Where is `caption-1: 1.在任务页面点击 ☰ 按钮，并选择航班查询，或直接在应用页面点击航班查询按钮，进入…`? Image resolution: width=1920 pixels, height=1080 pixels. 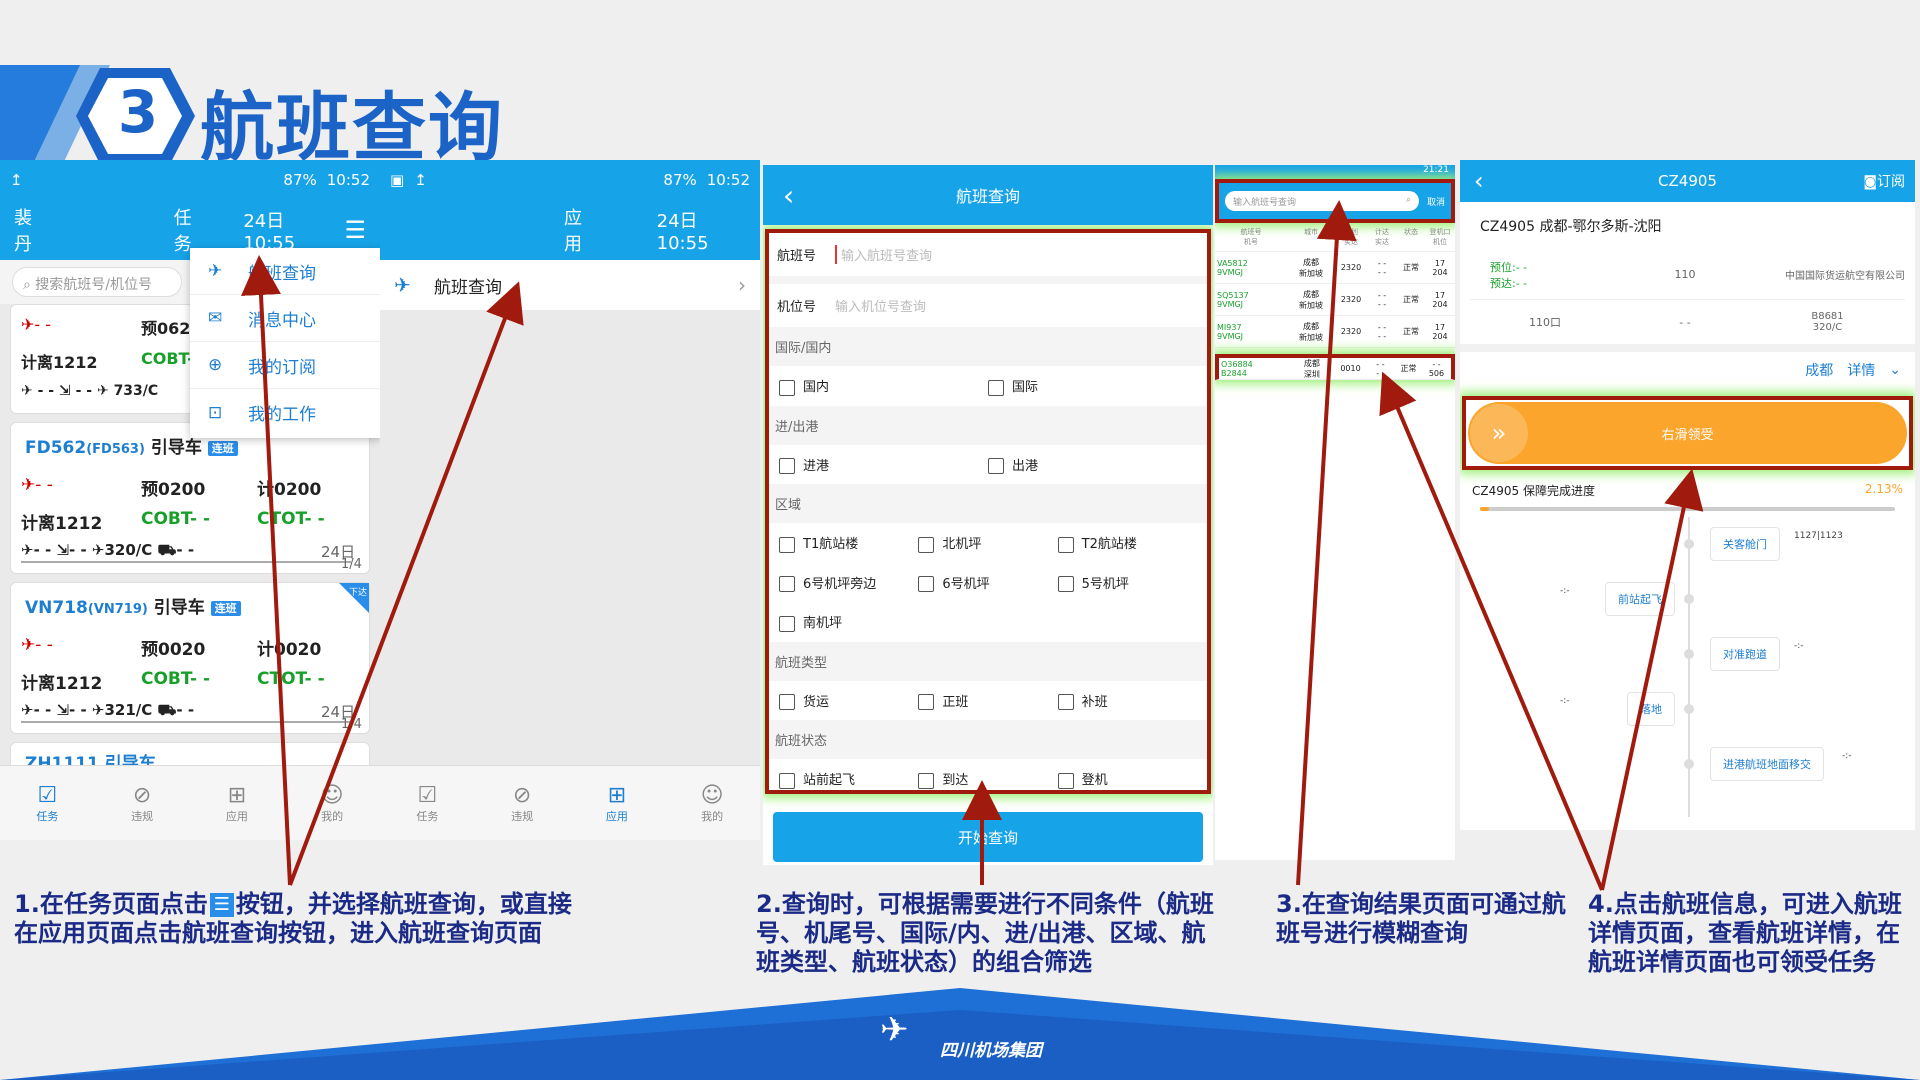 caption-1: 1.在任务页面点击 ☰ 按钮，并选择航班查询，或直接在应用页面点击航班查询按钮，进入… is located at coordinates (294, 919).